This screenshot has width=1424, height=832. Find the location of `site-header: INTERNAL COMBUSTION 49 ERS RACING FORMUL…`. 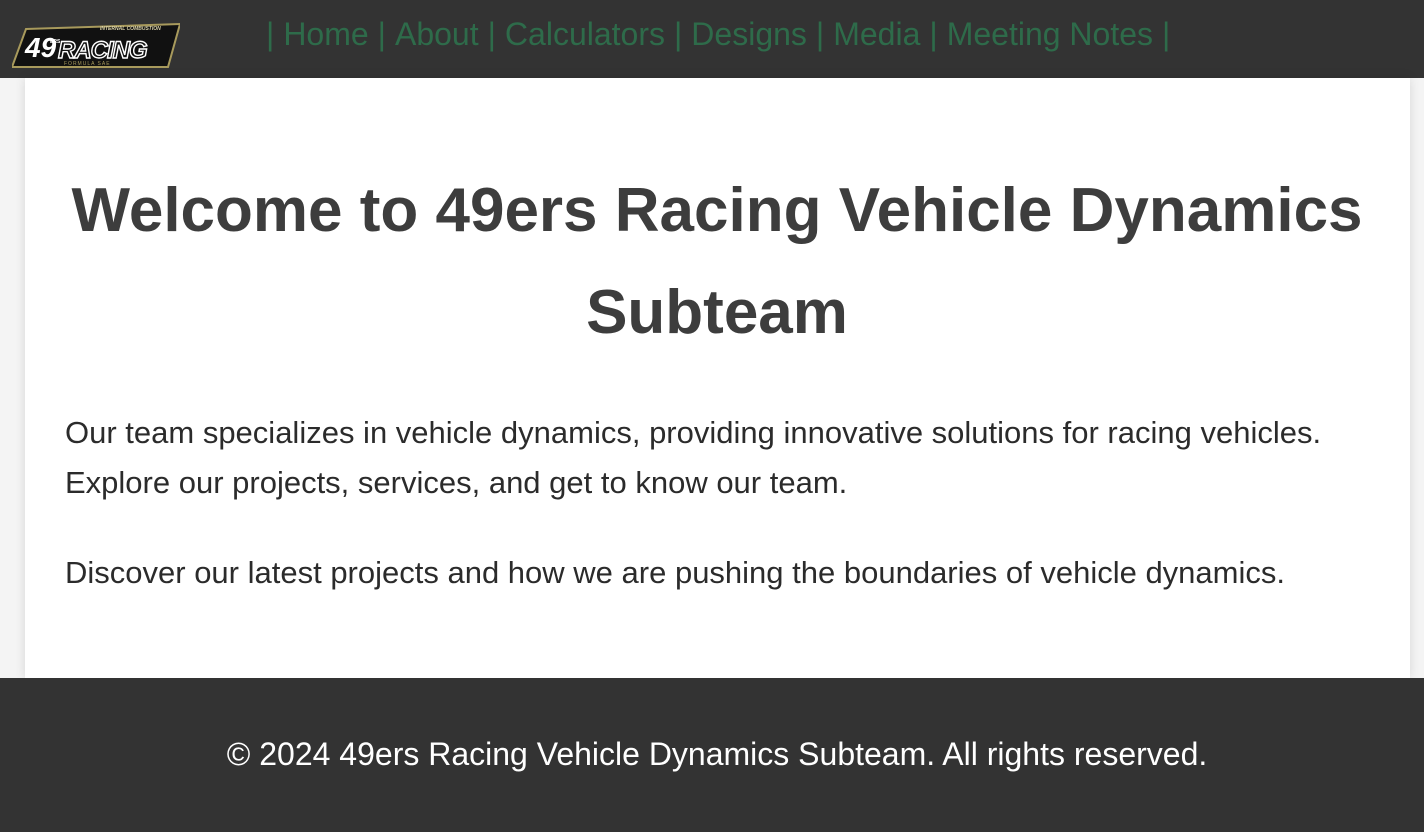

site-header: INTERNAL COMBUSTION 49 ERS RACING FORMUL… is located at coordinates (712, 39).